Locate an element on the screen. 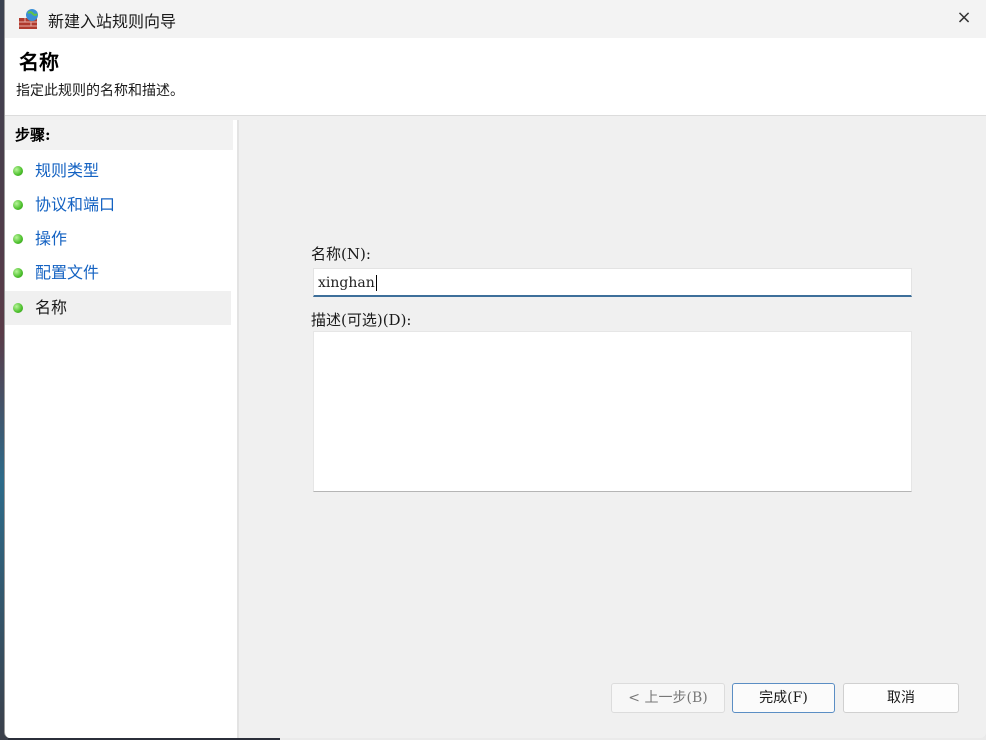 The height and width of the screenshot is (740, 986). close-icon: × is located at coordinates (964, 18).